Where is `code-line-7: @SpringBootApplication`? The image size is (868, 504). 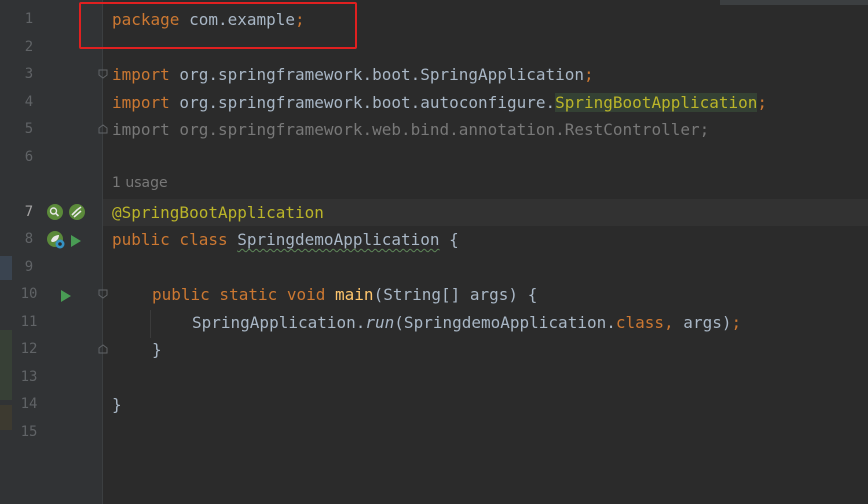 code-line-7: @SpringBootApplication is located at coordinates (218, 212).